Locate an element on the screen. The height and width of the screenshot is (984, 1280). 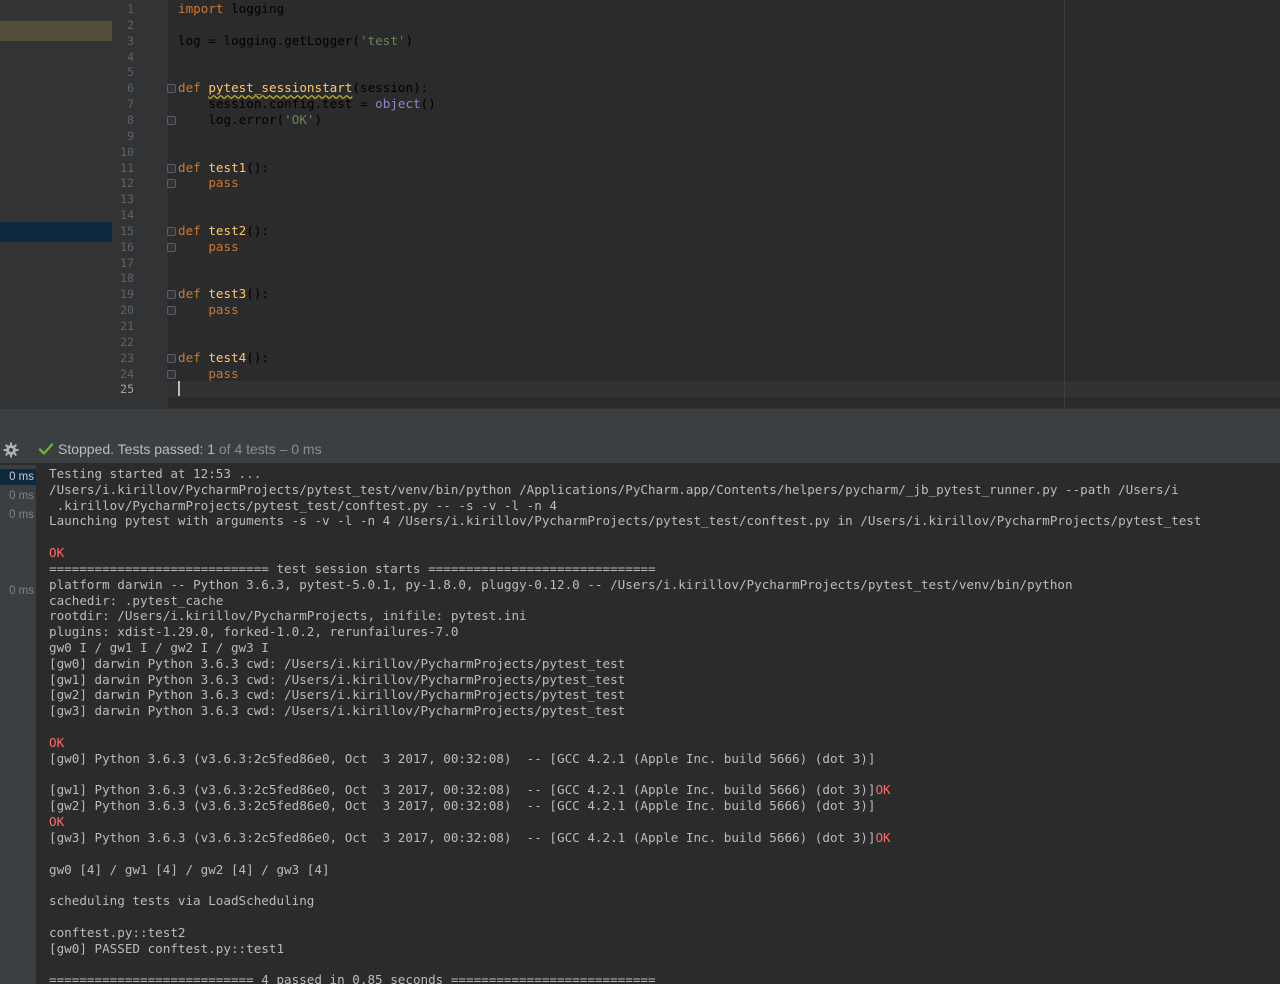
console-line: OK is located at coordinates (56, 743).